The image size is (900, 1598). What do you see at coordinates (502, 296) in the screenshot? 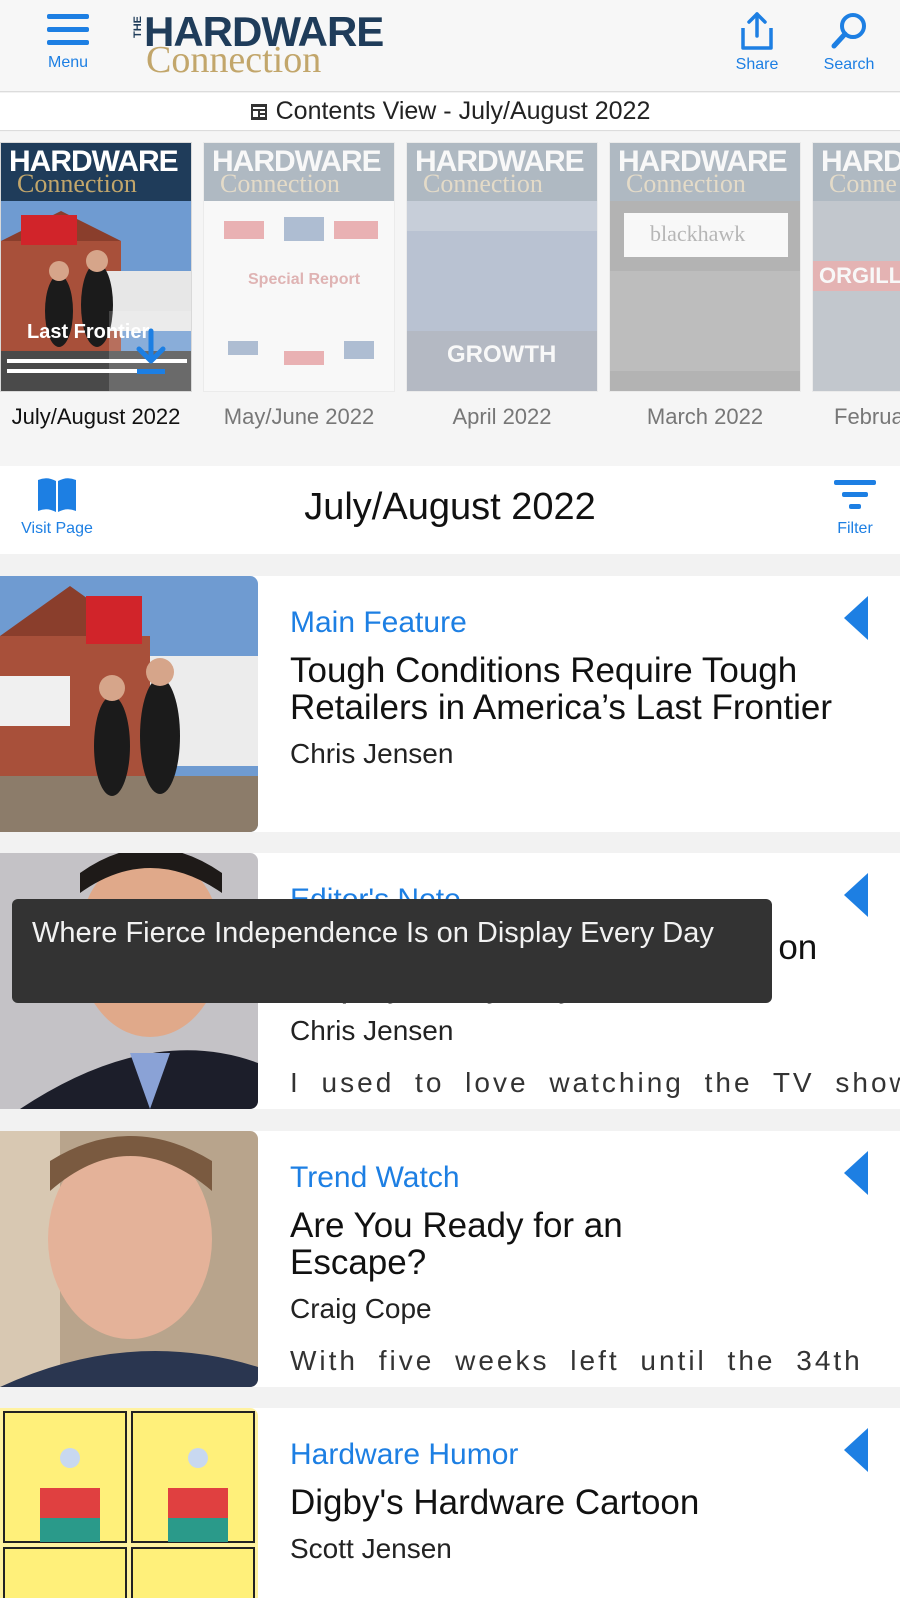
I see `cover-photo: GROWTH` at bounding box center [502, 296].